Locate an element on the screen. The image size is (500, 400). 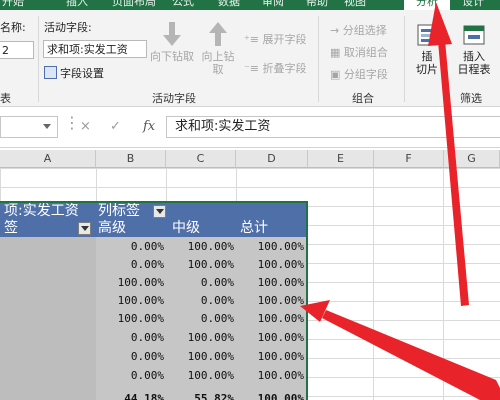
tab-help: 帮助 is located at coordinates (317, 5).